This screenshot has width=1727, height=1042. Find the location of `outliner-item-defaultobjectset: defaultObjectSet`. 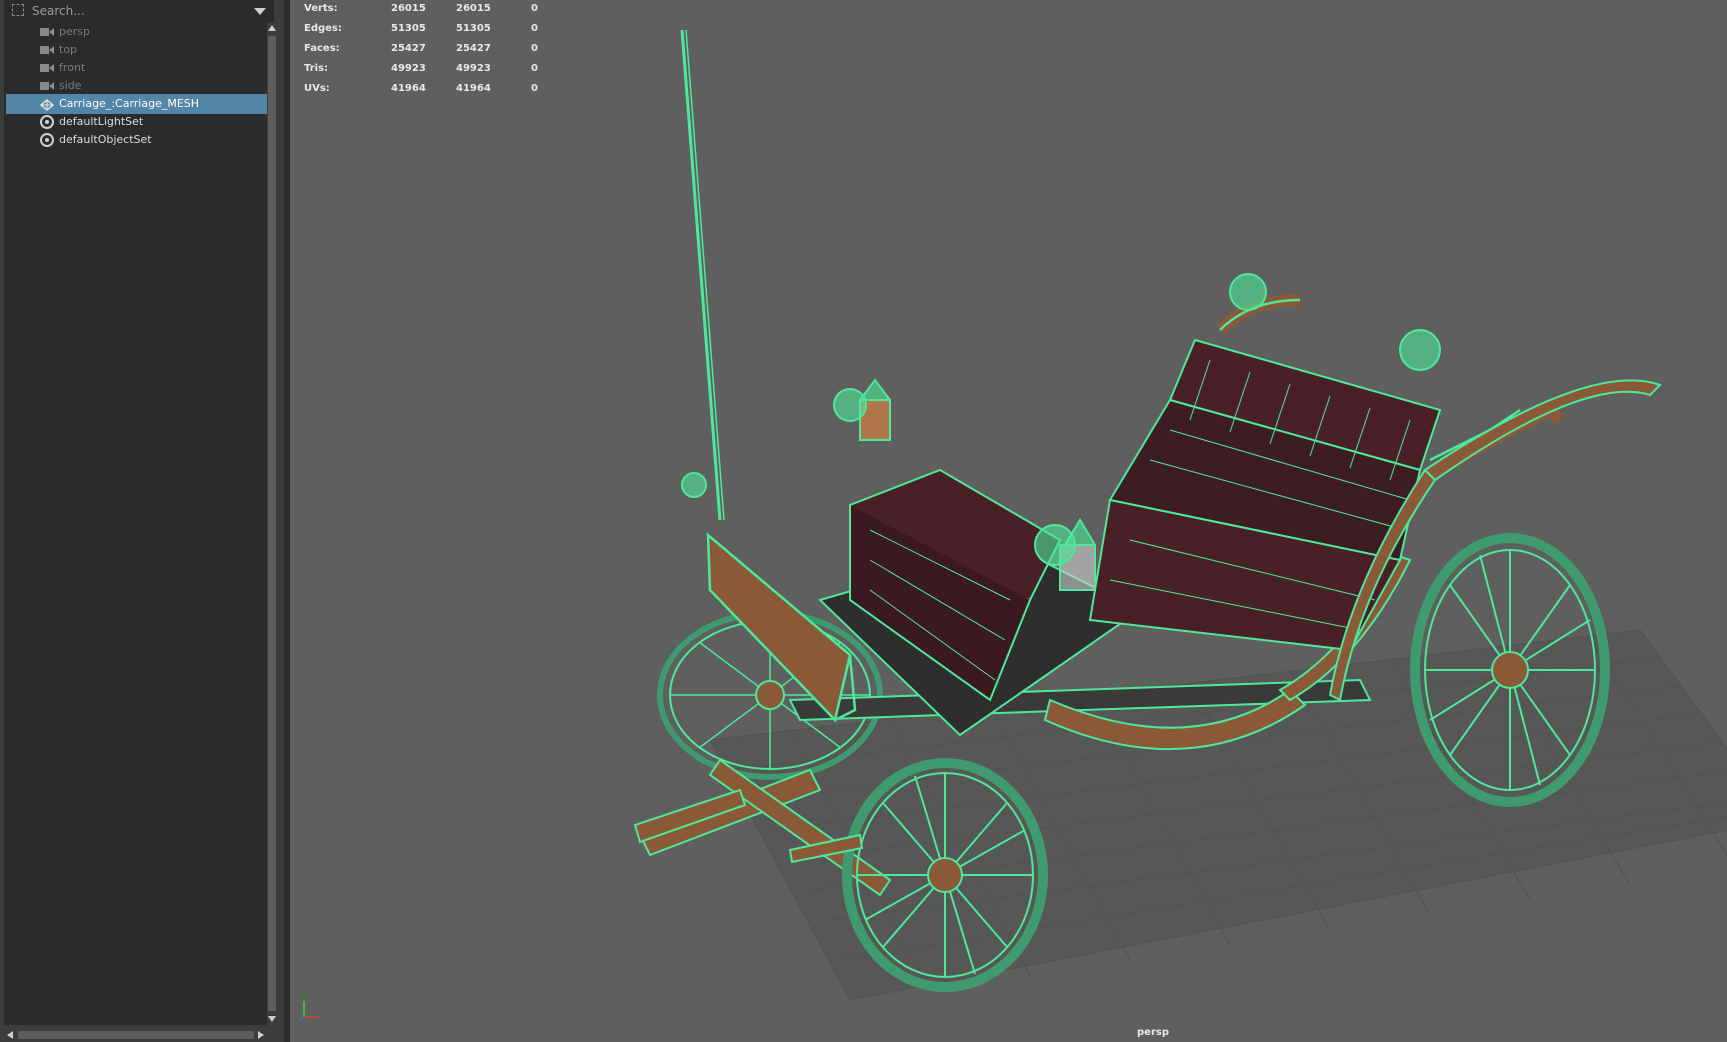

outliner-item-defaultobjectset: defaultObjectSet is located at coordinates (136, 140).